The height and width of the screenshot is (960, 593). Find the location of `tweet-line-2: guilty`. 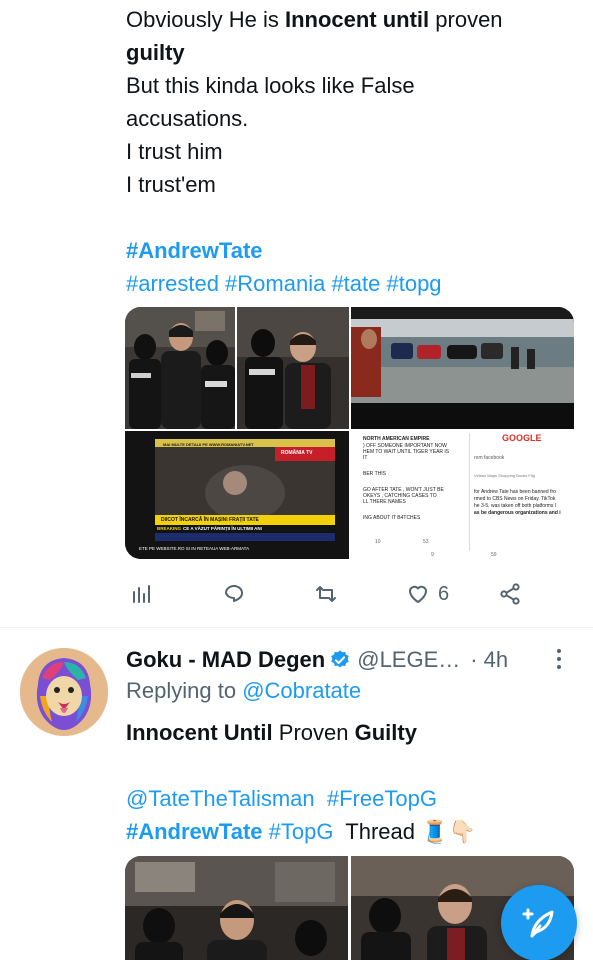

tweet-line-2: guilty is located at coordinates (155, 52).